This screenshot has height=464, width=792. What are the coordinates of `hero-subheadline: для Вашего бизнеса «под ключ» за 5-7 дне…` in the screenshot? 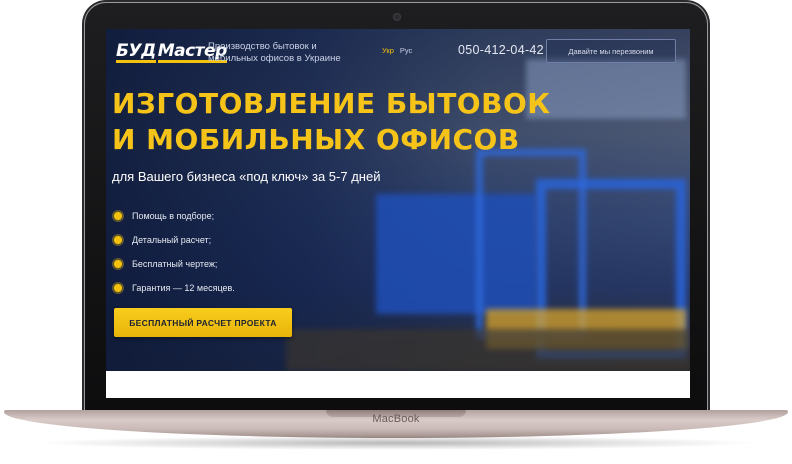 It's located at (246, 176).